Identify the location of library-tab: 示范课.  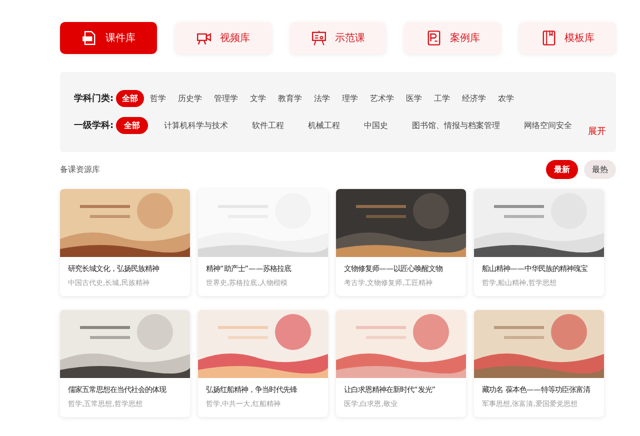
(338, 38).